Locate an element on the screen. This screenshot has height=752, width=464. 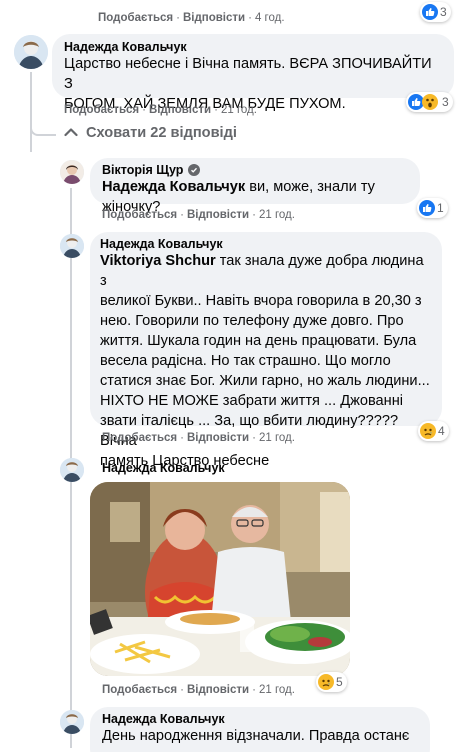
comment-actions: Подобається · Відповісти · 4 год. is located at coordinates (191, 18).